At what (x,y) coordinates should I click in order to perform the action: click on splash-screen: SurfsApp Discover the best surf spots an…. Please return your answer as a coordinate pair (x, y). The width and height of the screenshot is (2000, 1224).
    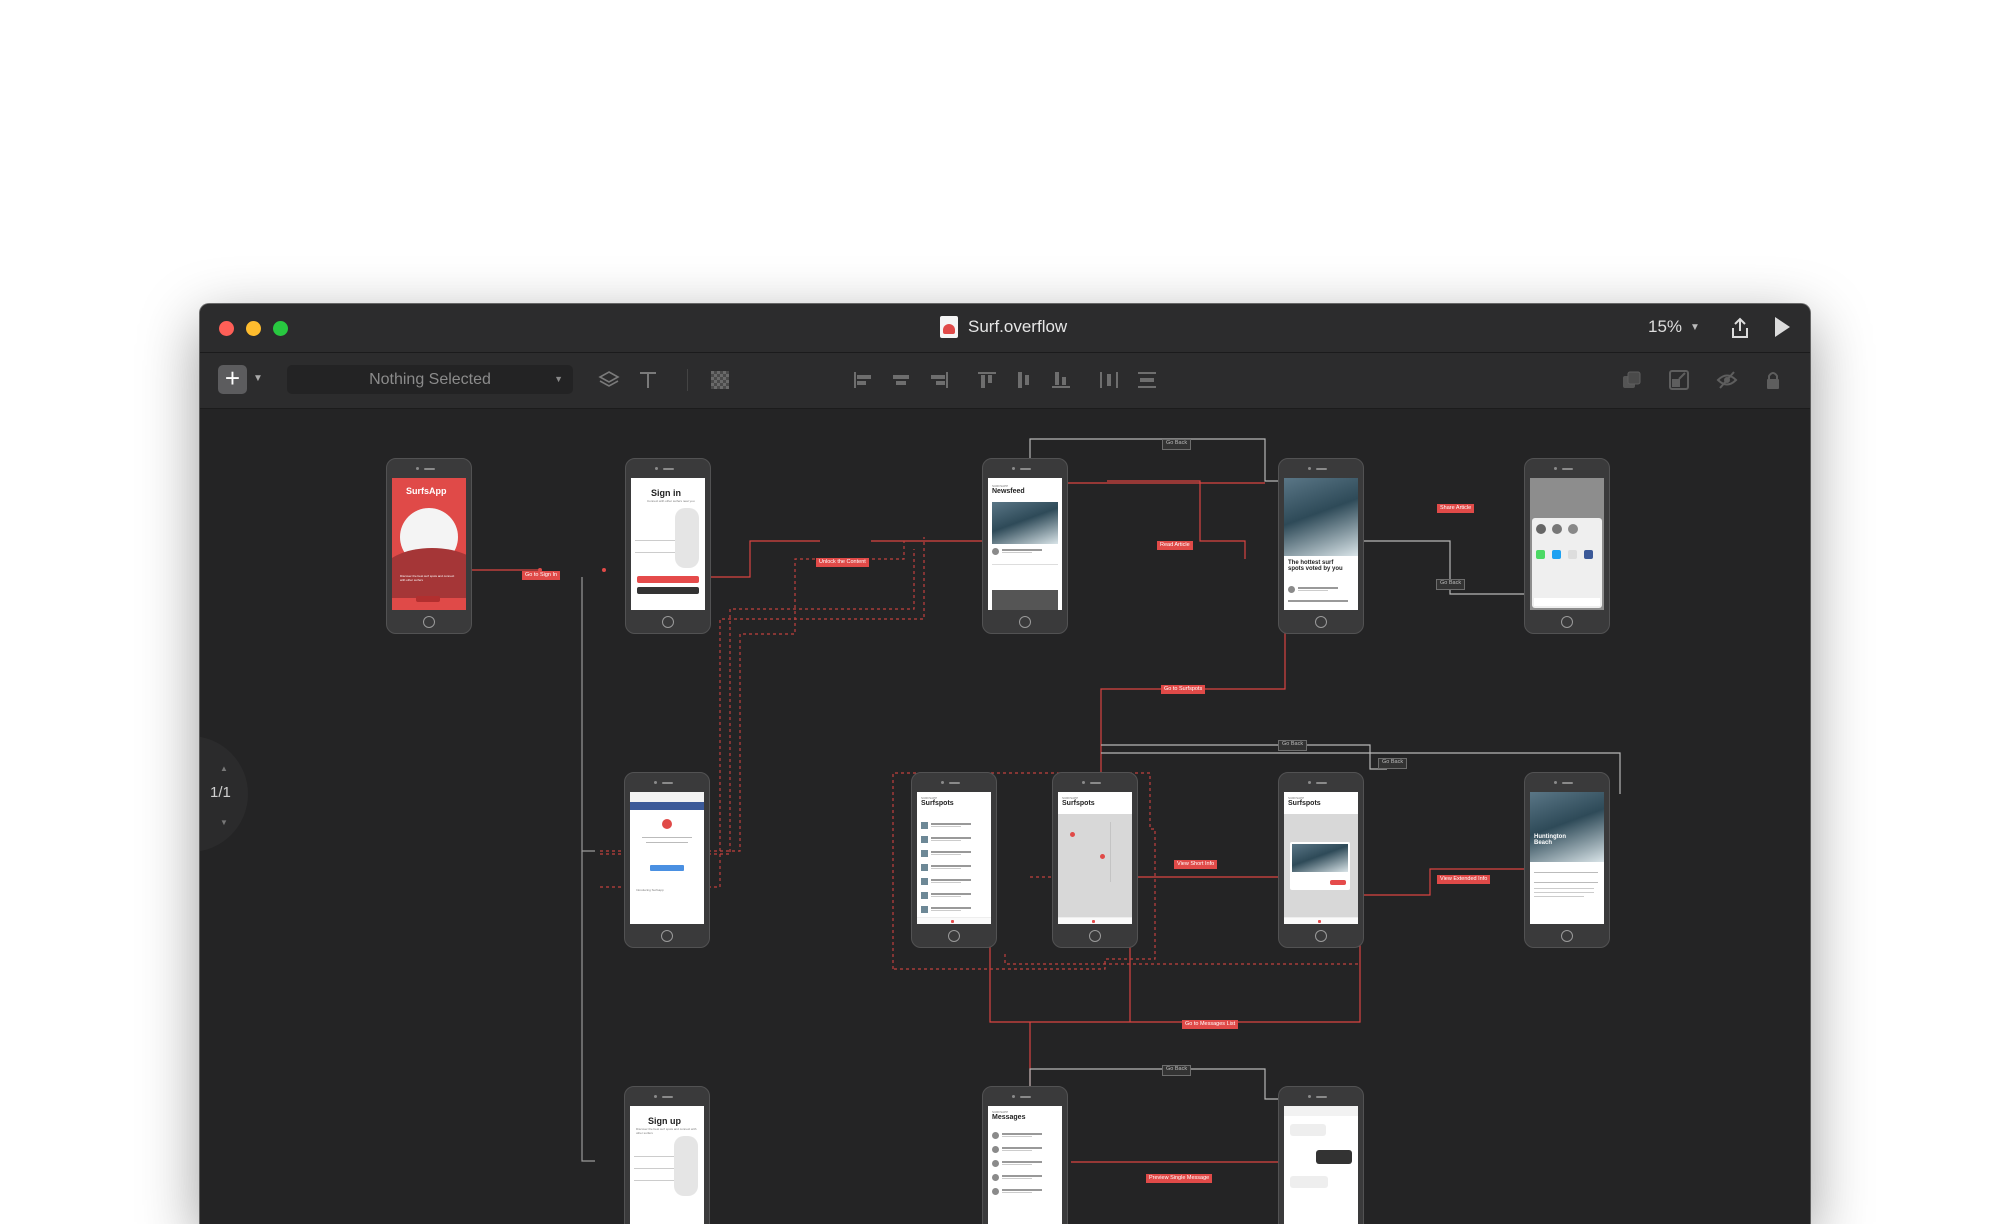
    Looking at the image, I should click on (429, 544).